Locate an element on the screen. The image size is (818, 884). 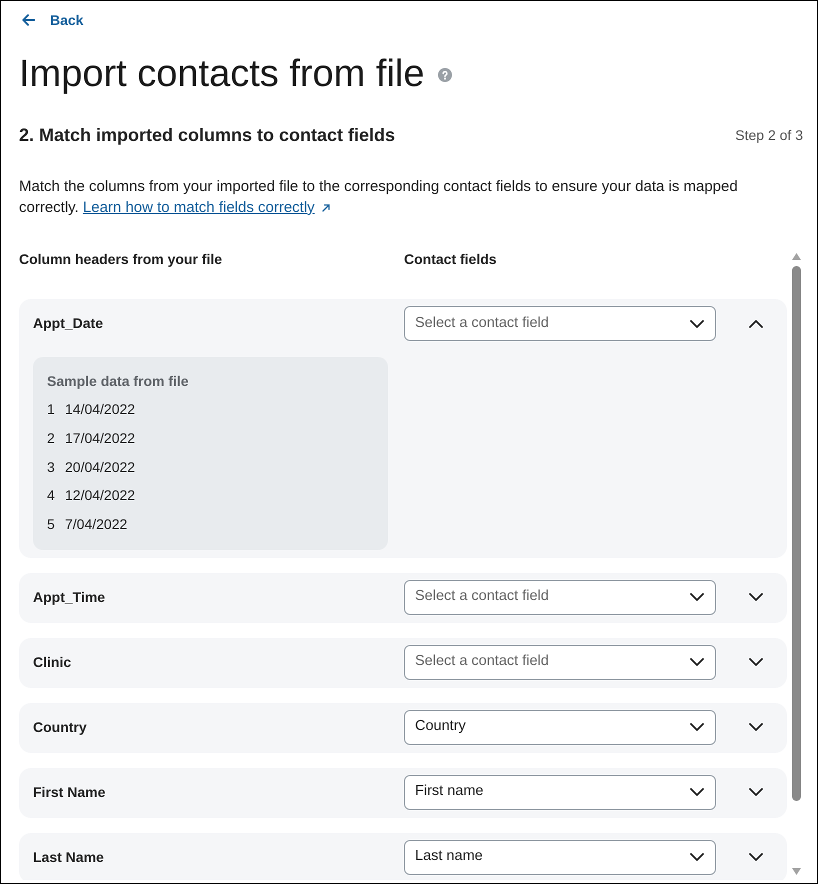
back-link: Back is located at coordinates (53, 20).